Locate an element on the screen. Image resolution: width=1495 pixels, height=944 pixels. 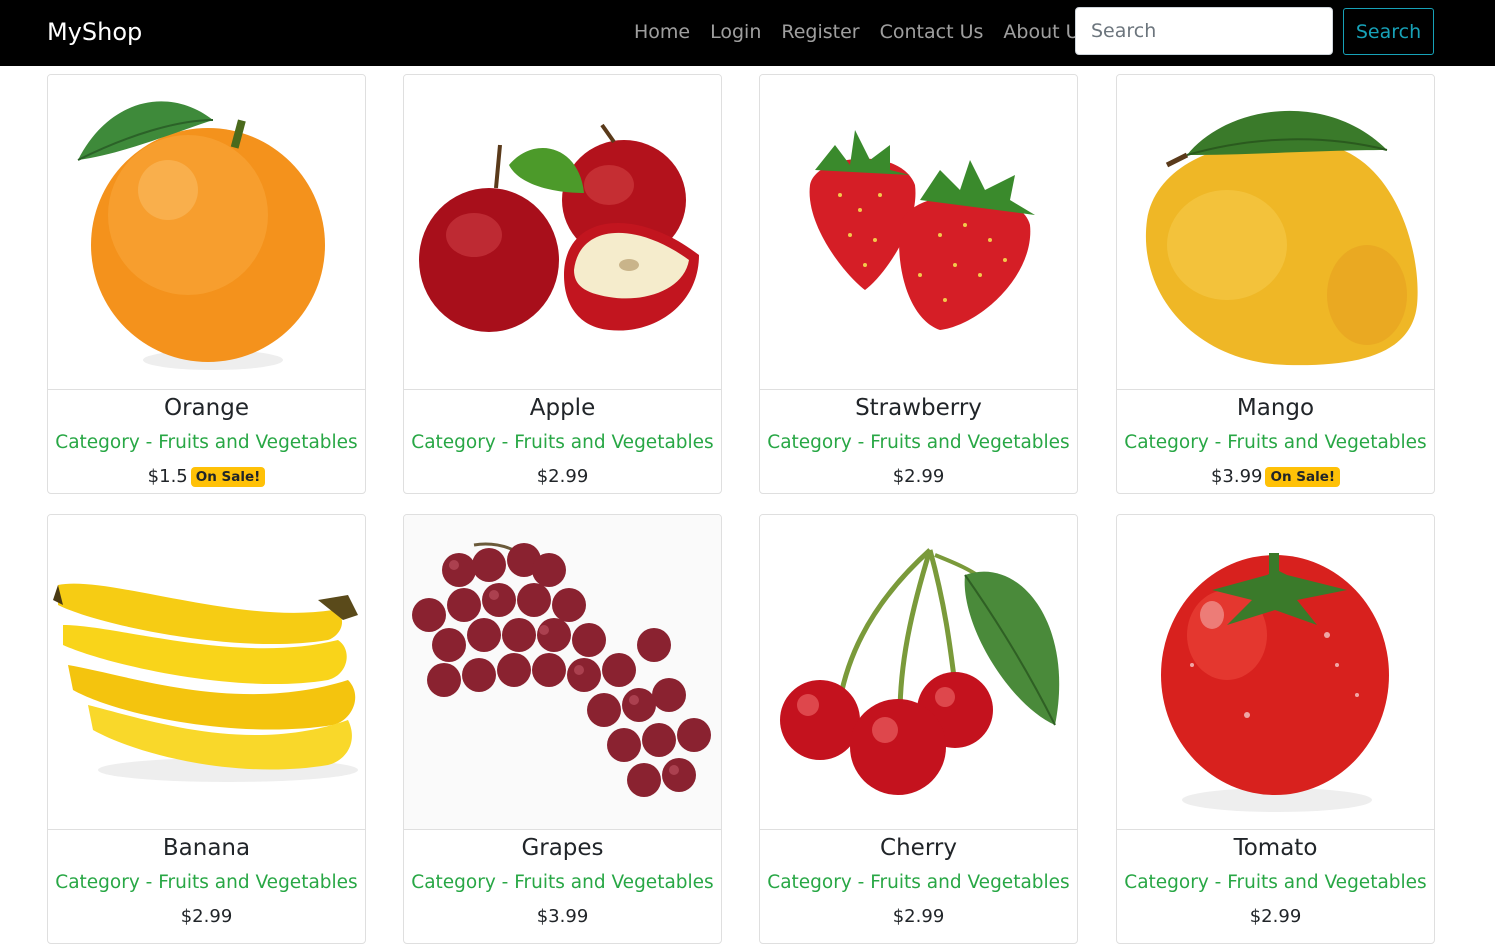
tomato-image is located at coordinates (1275, 672).